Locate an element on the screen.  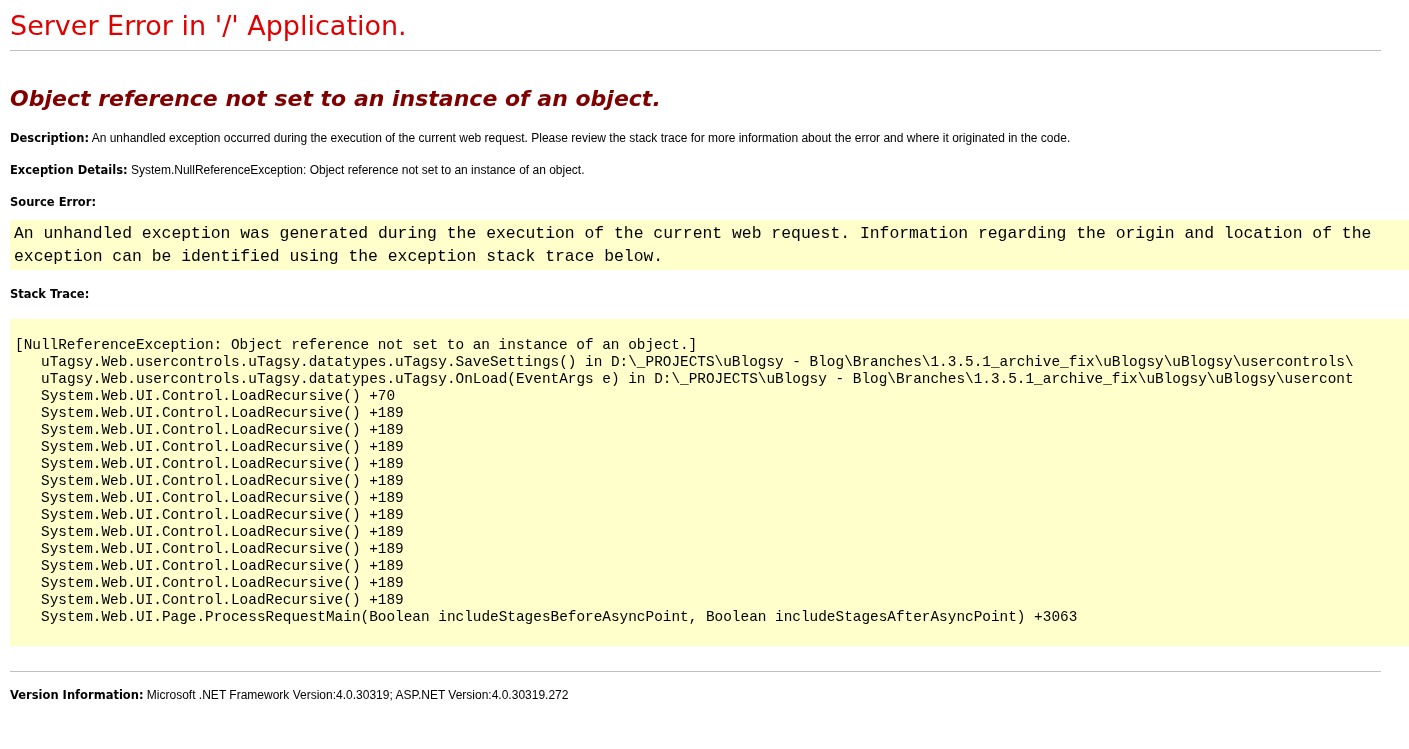
source-error-text: An unhandled exception was generated during the execution of the current web request. Information regarding the origin and location of the exception can be identified using the exception stack trace below. is located at coordinates (709, 245).